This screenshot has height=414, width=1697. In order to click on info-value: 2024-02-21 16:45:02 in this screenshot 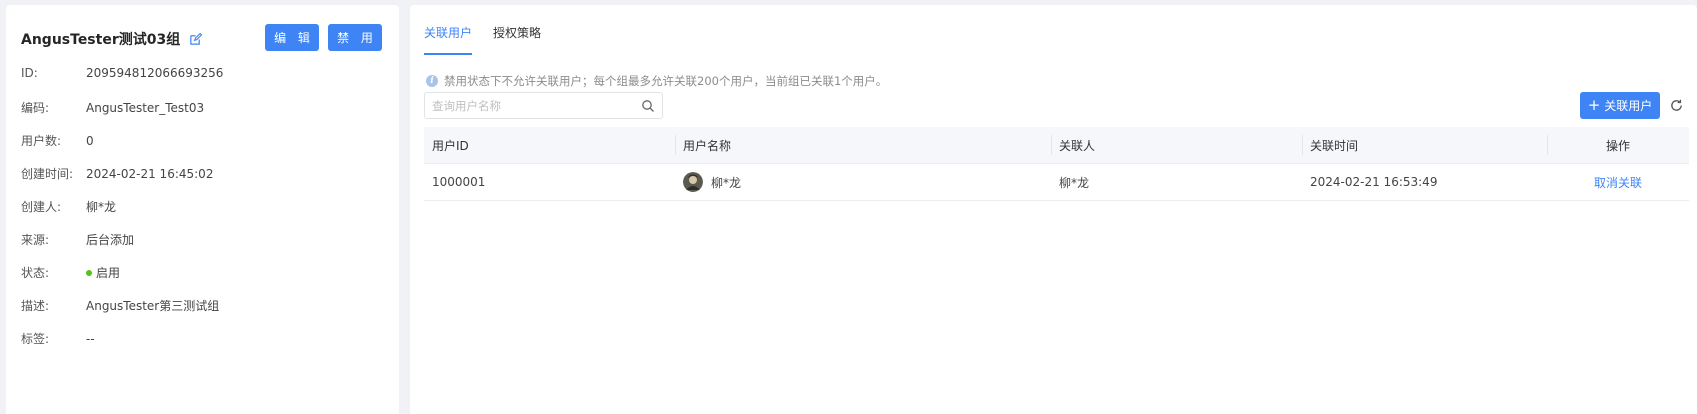, I will do `click(150, 173)`.